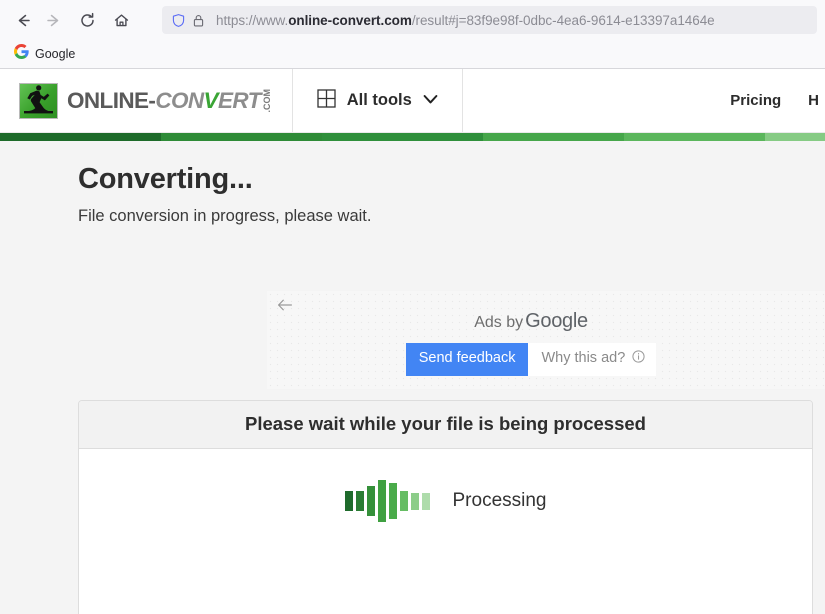 The image size is (825, 614). I want to click on back-button, so click(23, 20).